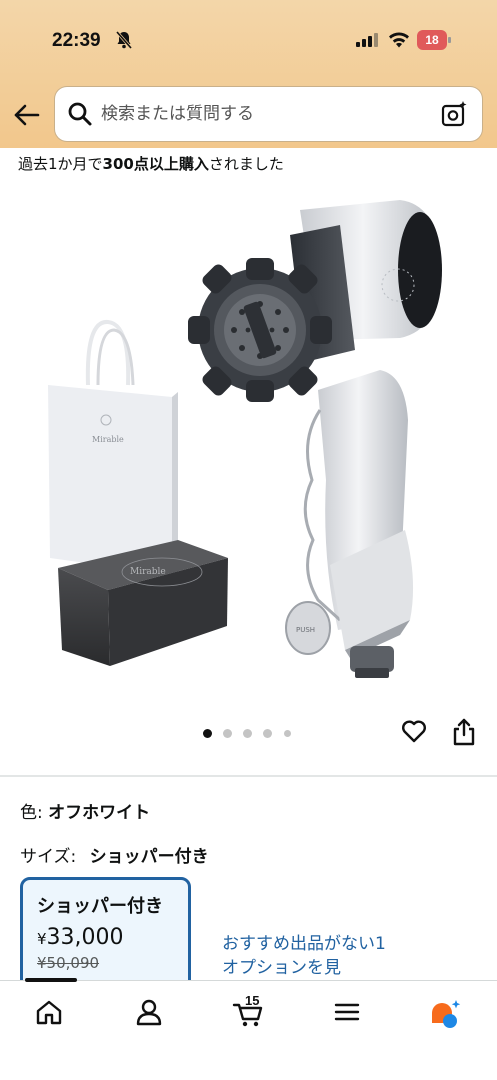 The width and height of the screenshot is (497, 1080). I want to click on bottom-navigation: 15, so click(248, 1029).